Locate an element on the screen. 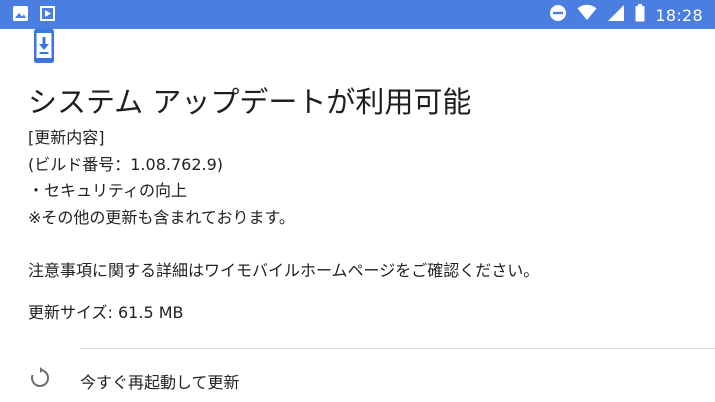 The width and height of the screenshot is (715, 402). divider is located at coordinates (397, 348).